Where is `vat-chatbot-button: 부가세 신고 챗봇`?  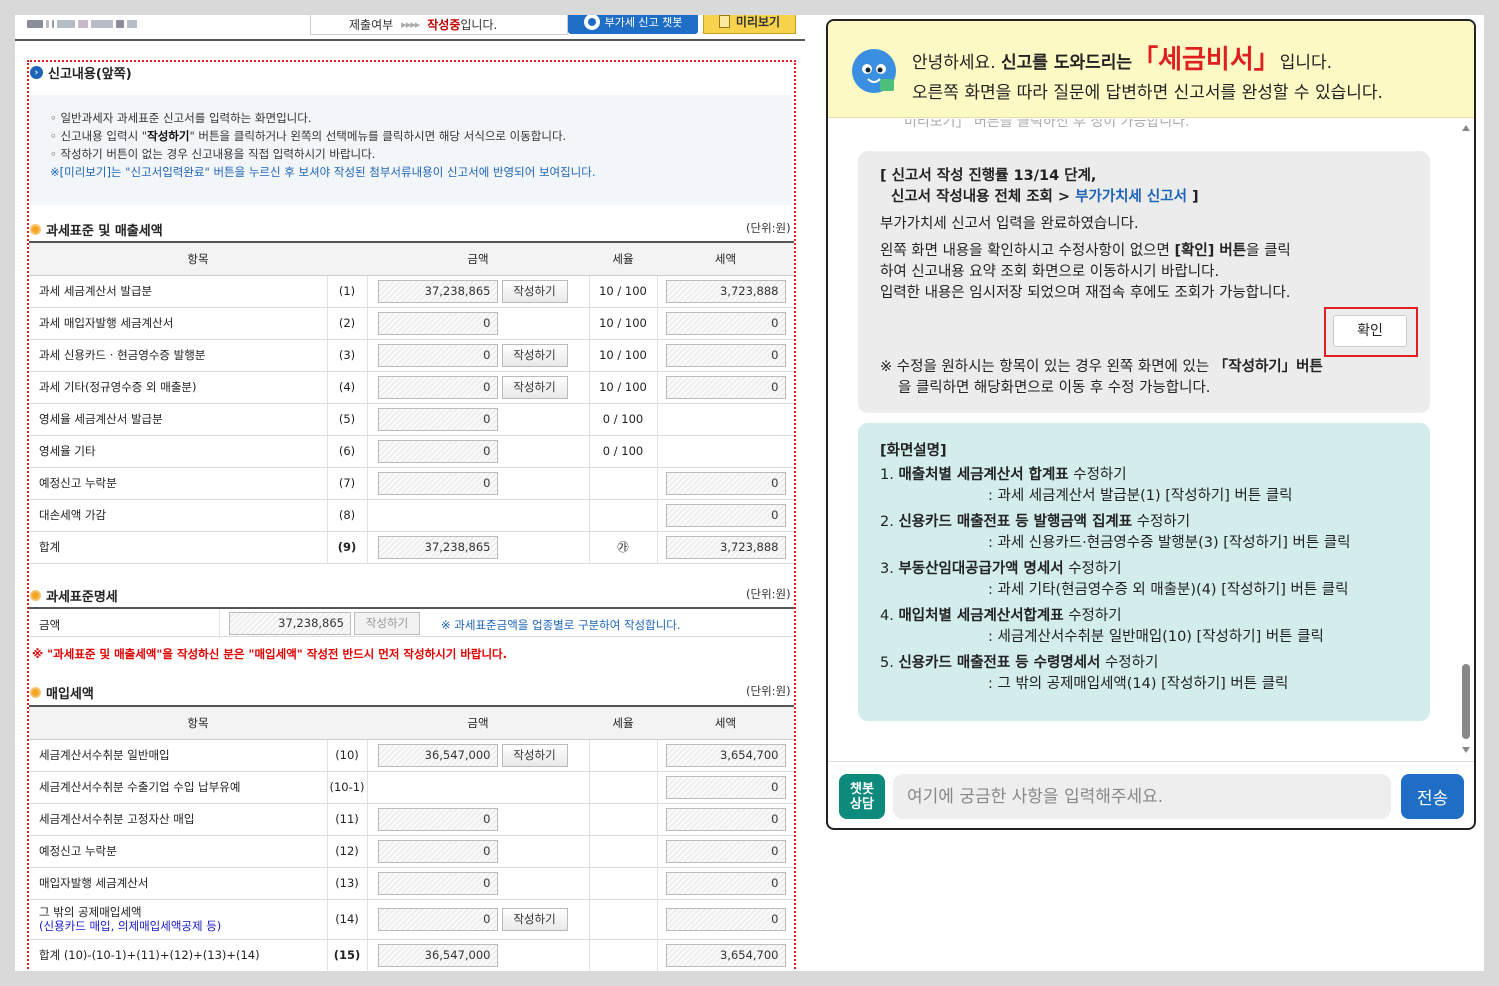 vat-chatbot-button: 부가세 신고 챗봇 is located at coordinates (633, 24).